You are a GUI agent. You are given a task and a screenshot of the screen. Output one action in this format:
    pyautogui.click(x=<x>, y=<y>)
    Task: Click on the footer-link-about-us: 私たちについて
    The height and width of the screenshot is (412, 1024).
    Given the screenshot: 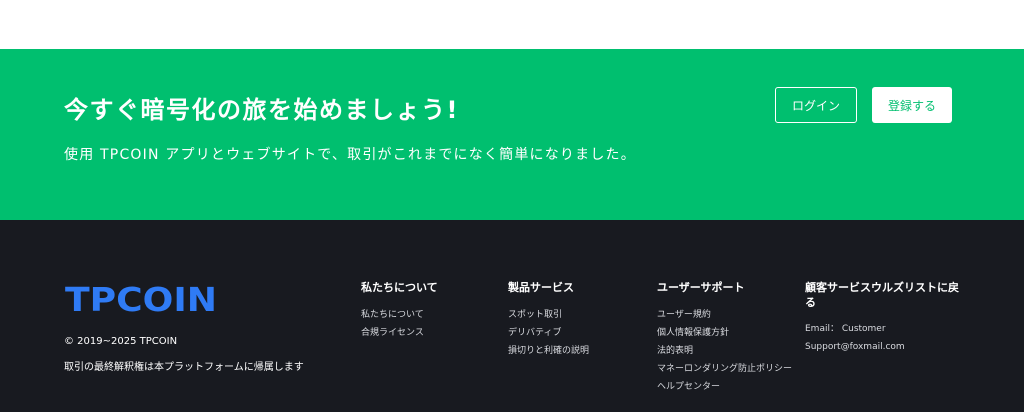 What is the action you would take?
    pyautogui.click(x=399, y=315)
    